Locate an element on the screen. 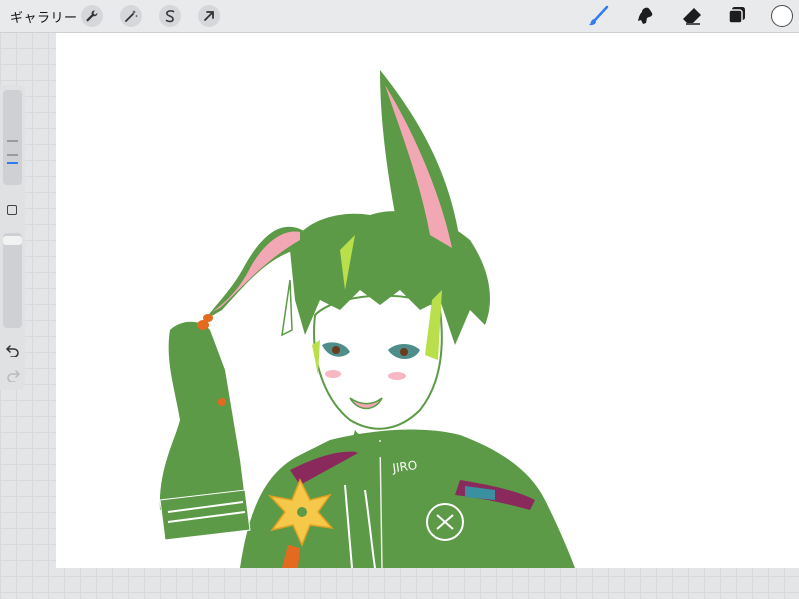  undo-icon is located at coordinates (13, 350).